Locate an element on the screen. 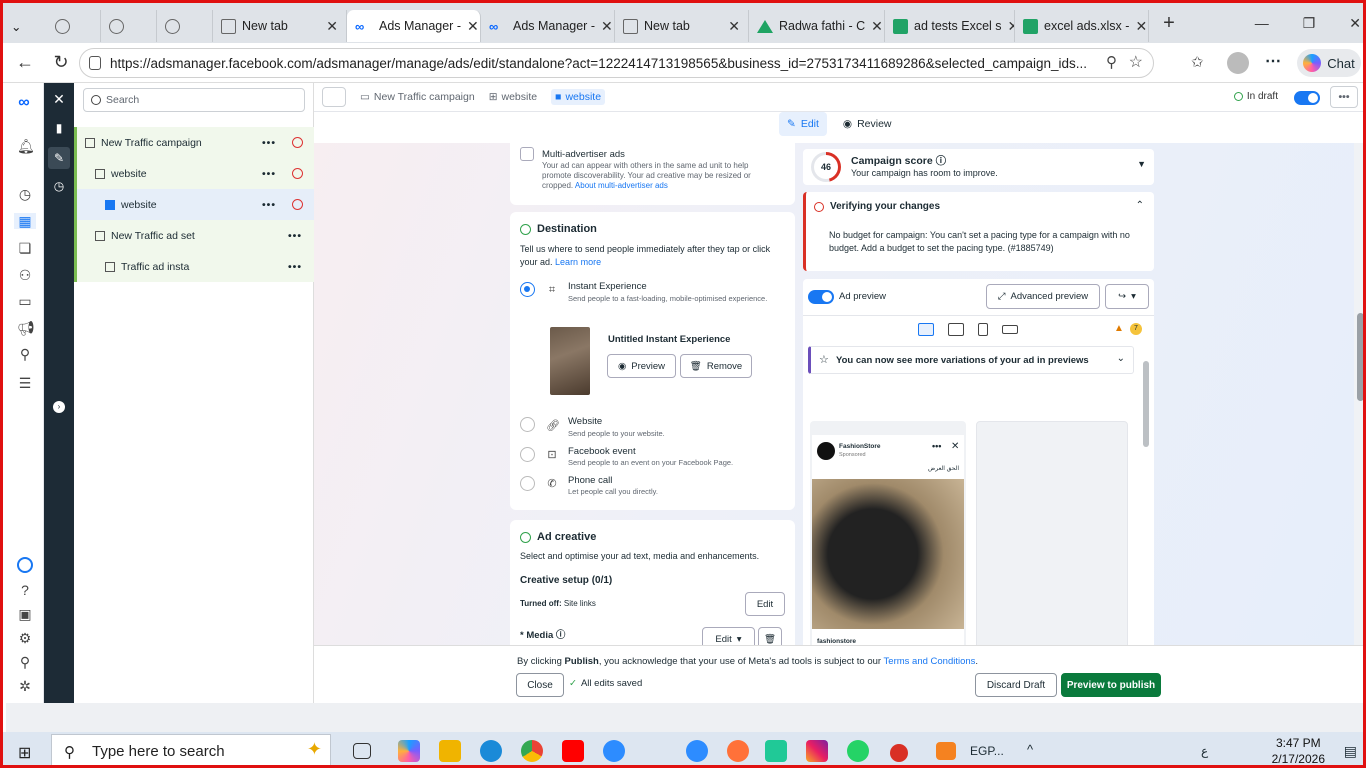 The image size is (1366, 768). restore-icon: ❐ is located at coordinates (1309, 23).